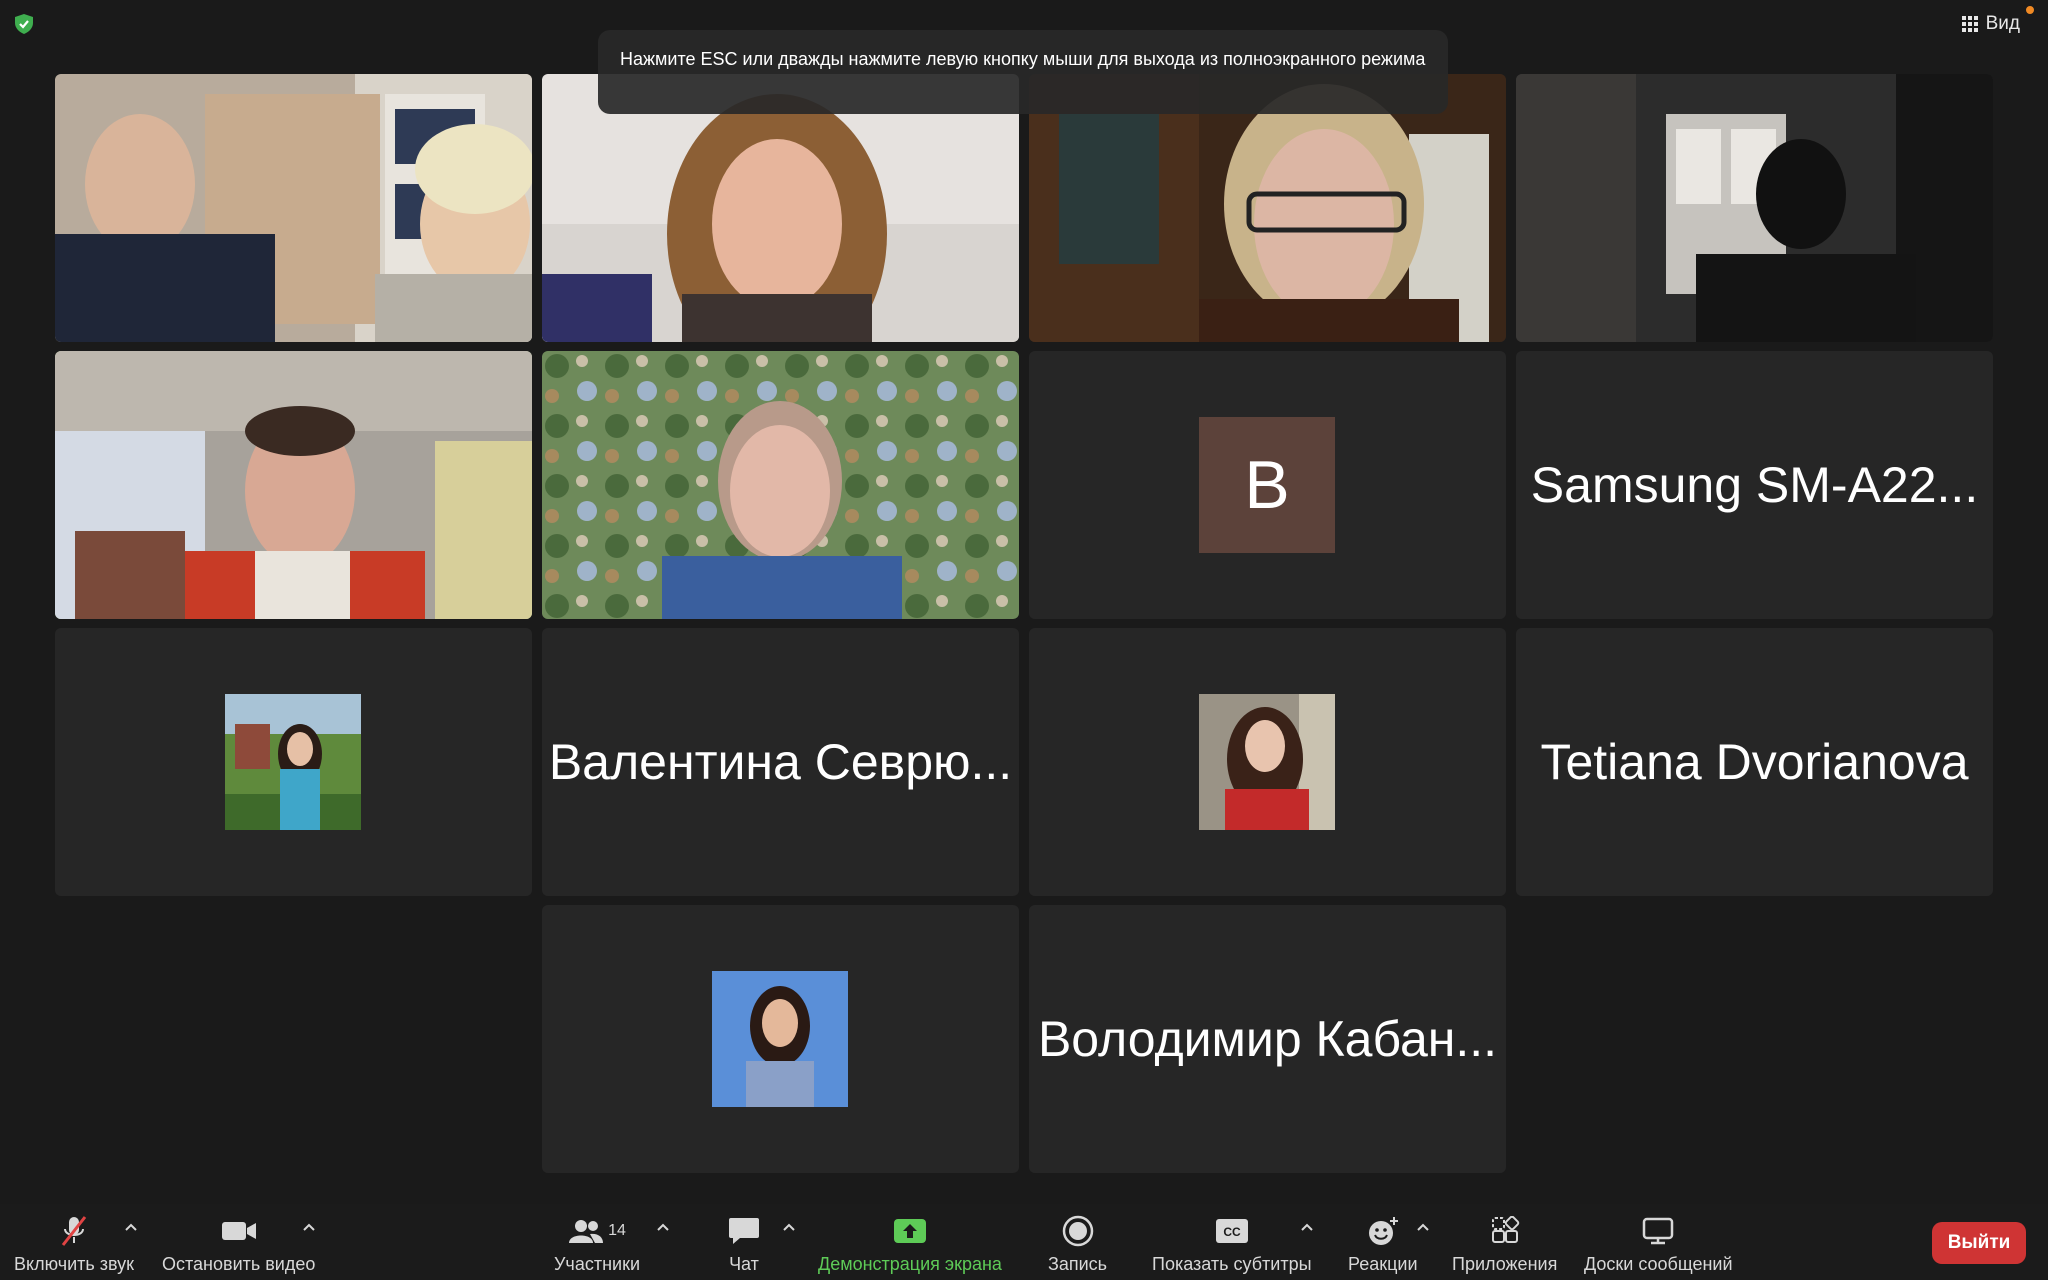 This screenshot has height=1280, width=2048. I want to click on chat-button: Чат, so click(744, 1246).